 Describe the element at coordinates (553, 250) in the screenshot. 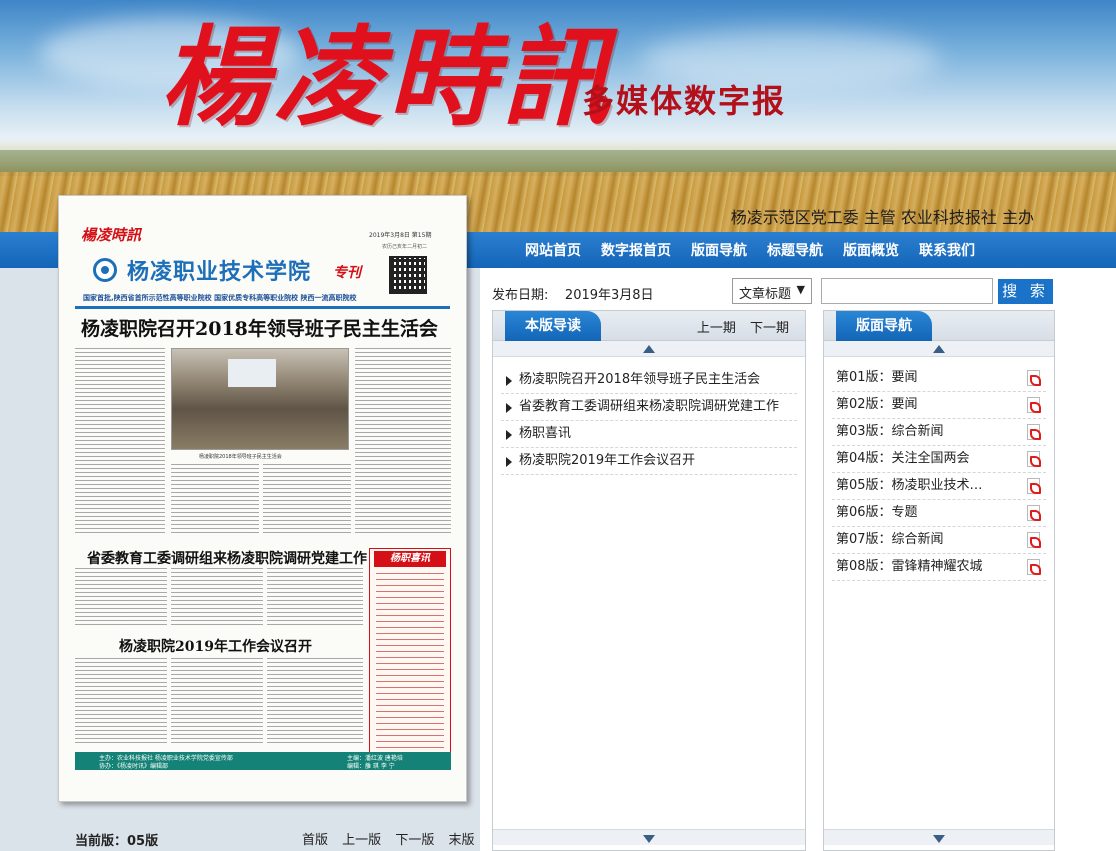

I see `nav-home: 网站首页` at that location.